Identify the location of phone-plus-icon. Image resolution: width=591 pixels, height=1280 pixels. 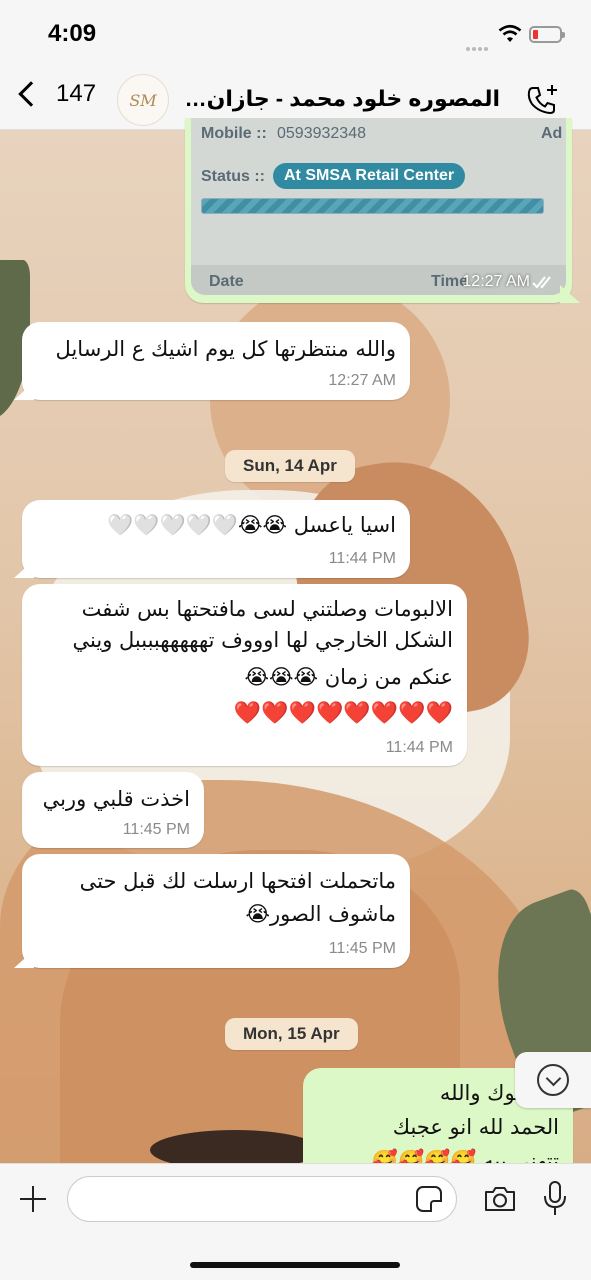
(542, 100).